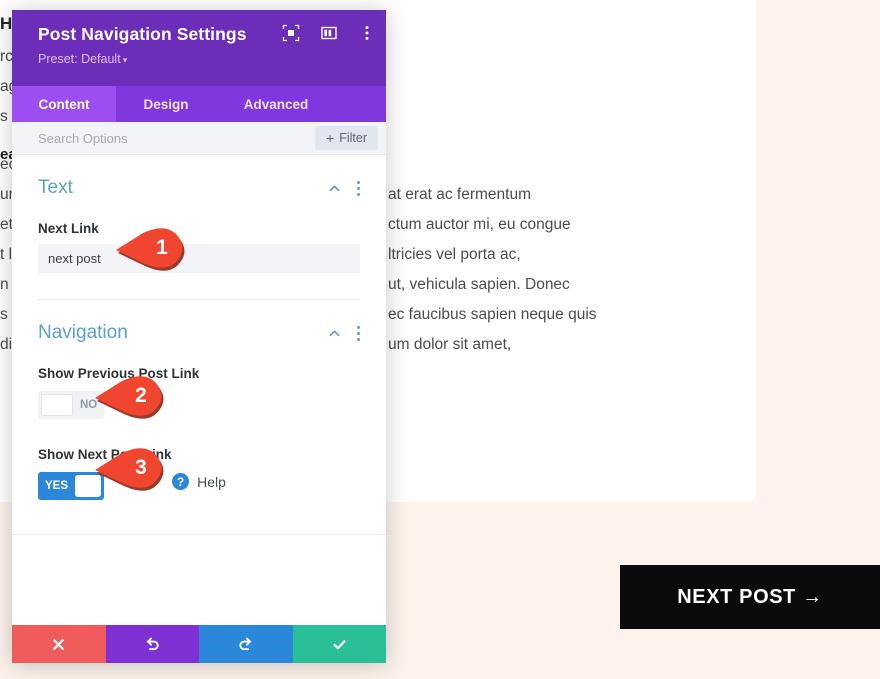  I want to click on section-navigation-header: Navigation, so click(199, 324).